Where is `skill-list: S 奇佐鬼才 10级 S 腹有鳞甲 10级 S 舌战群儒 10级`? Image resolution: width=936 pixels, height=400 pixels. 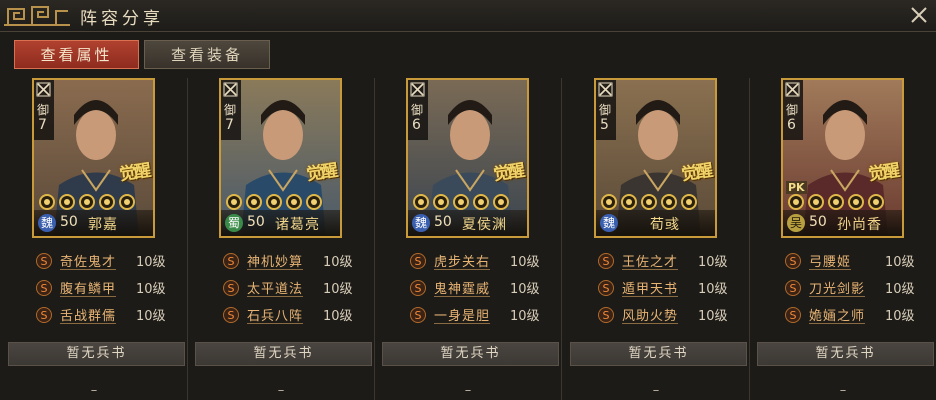 skill-list: S 奇佐鬼才 10级 S 腹有鳞甲 10级 S 舌战群儒 10级 is located at coordinates (107, 287).